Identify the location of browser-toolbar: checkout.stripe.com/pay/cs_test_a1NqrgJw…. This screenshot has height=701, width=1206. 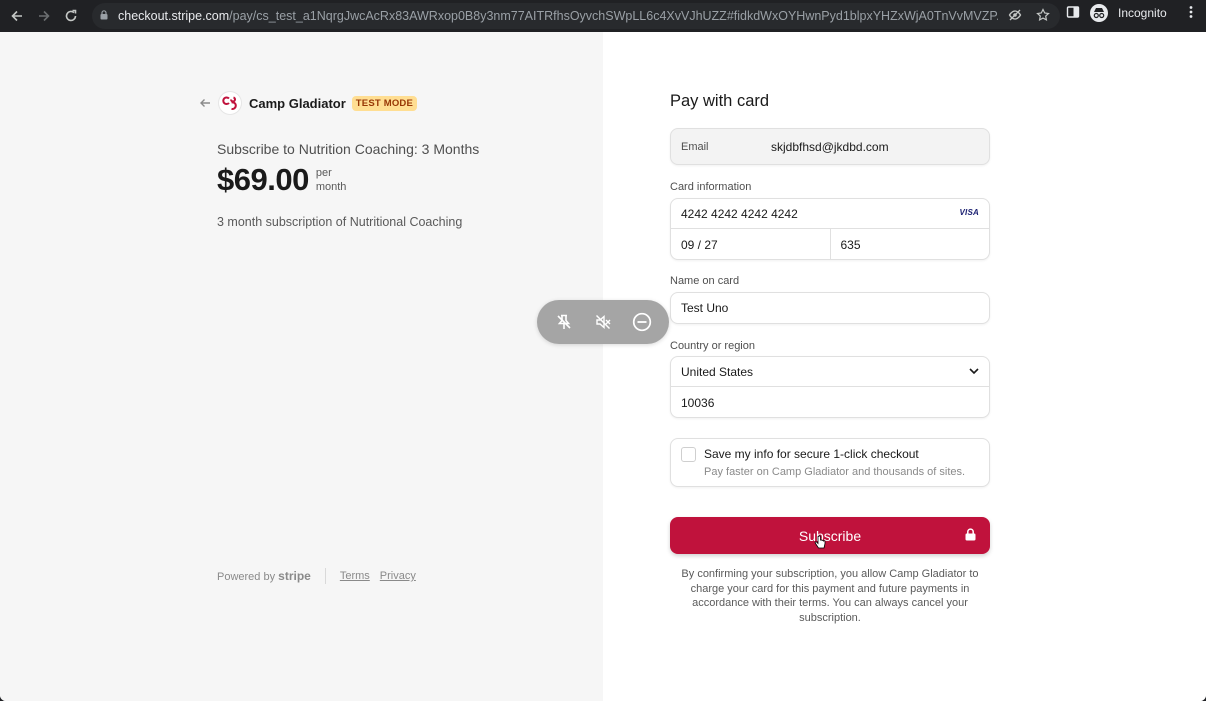
(603, 16).